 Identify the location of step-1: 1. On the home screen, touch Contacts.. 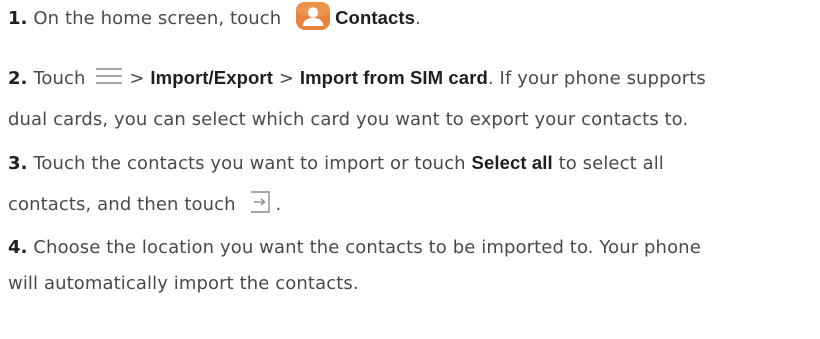
(410, 18).